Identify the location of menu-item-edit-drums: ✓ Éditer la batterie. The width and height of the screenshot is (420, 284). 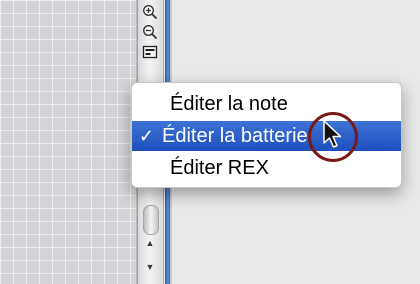
(266, 136).